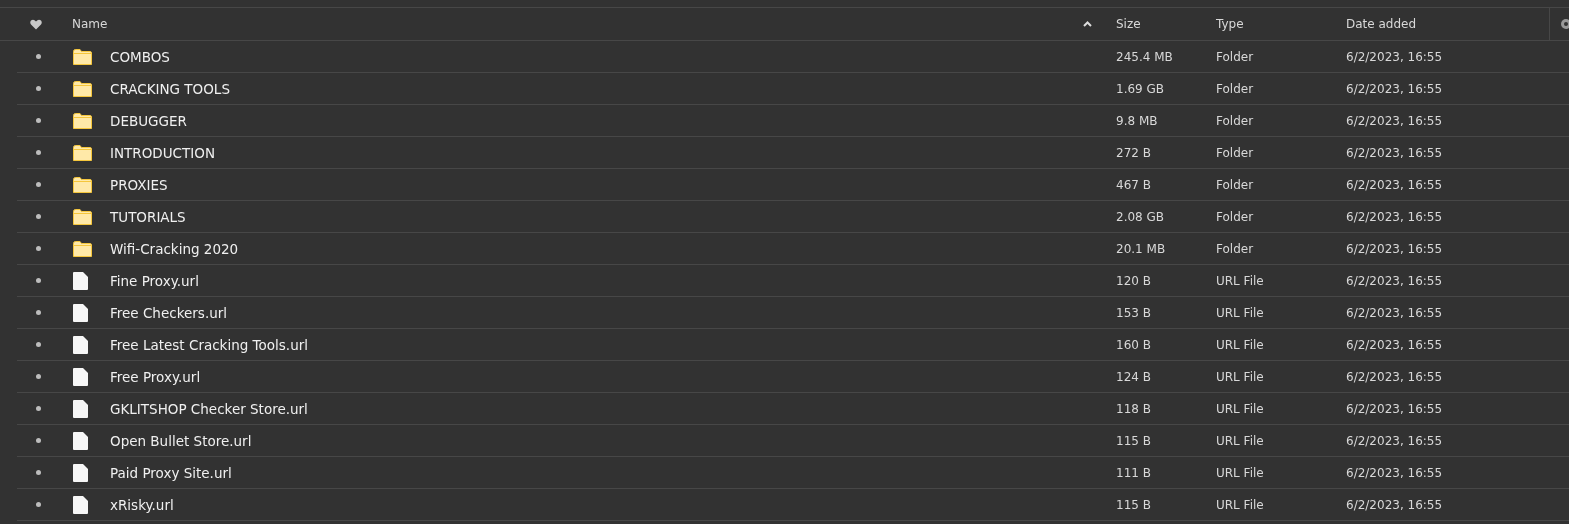 The width and height of the screenshot is (1569, 524). Describe the element at coordinates (1134, 472) in the screenshot. I see `file-size: 111 B` at that location.